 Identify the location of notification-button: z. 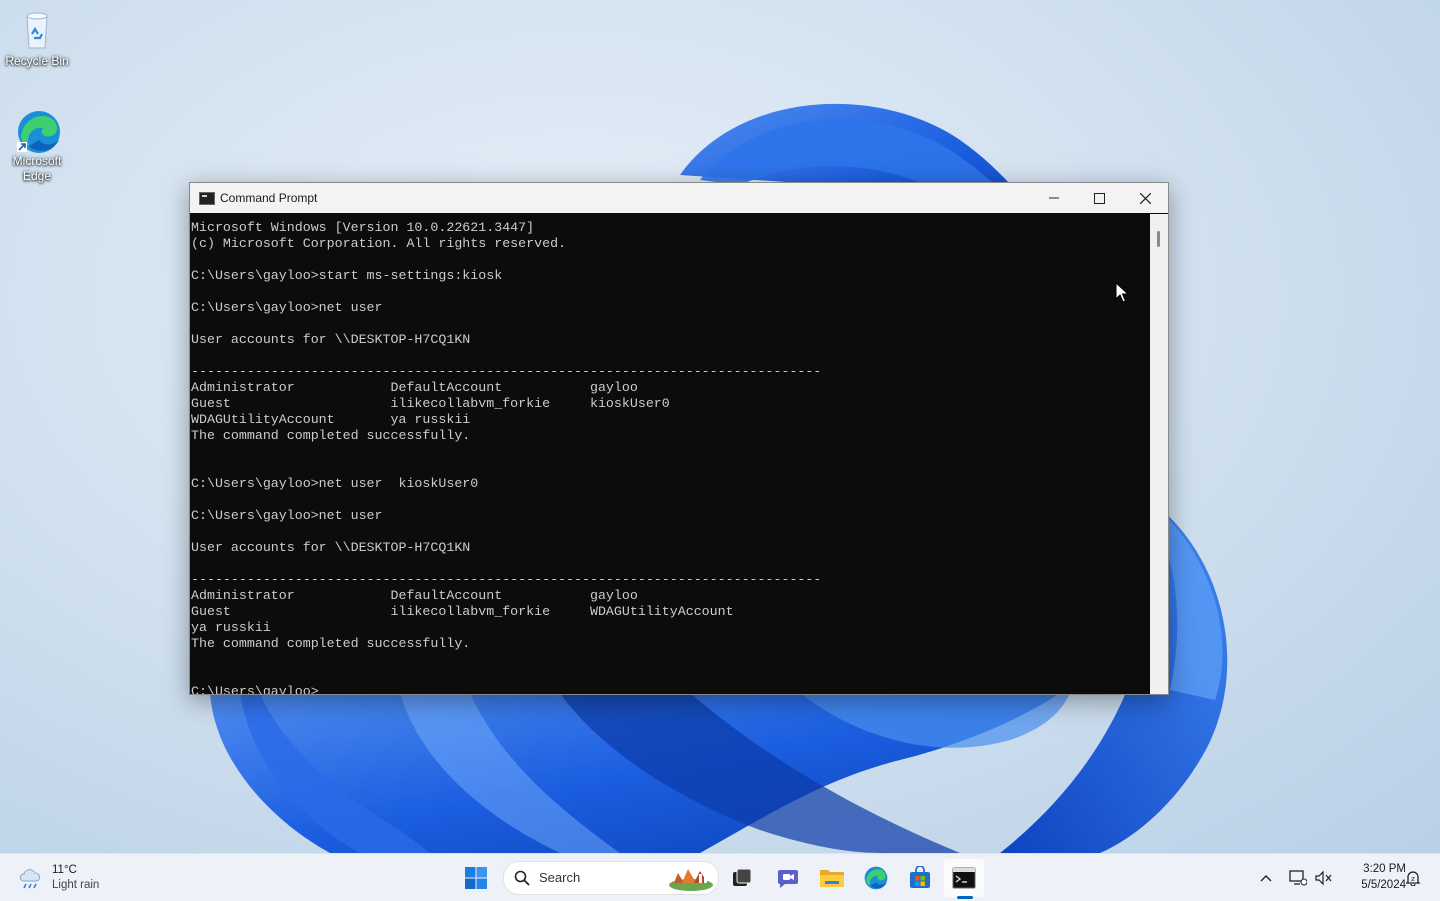
(1413, 878).